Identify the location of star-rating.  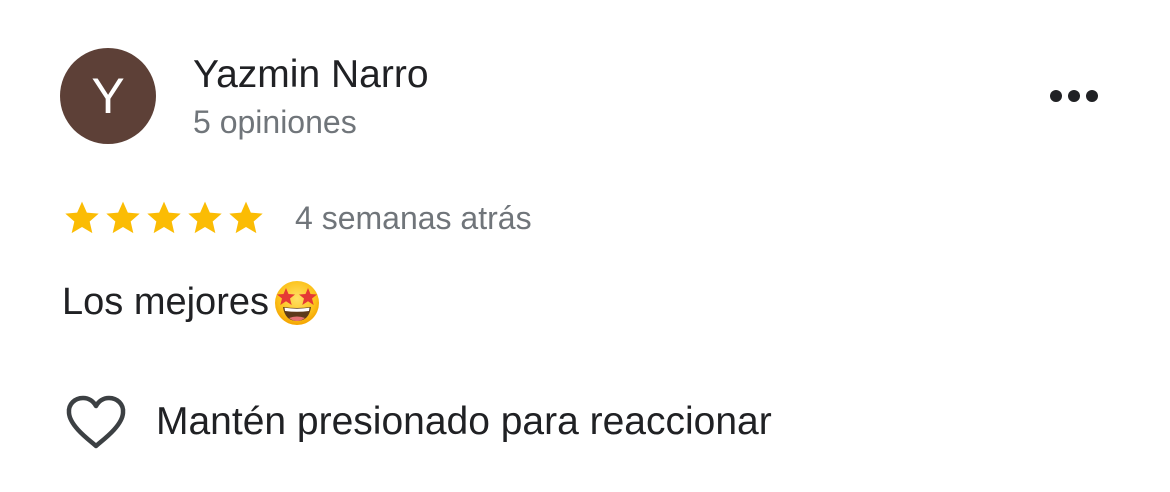
(164, 218).